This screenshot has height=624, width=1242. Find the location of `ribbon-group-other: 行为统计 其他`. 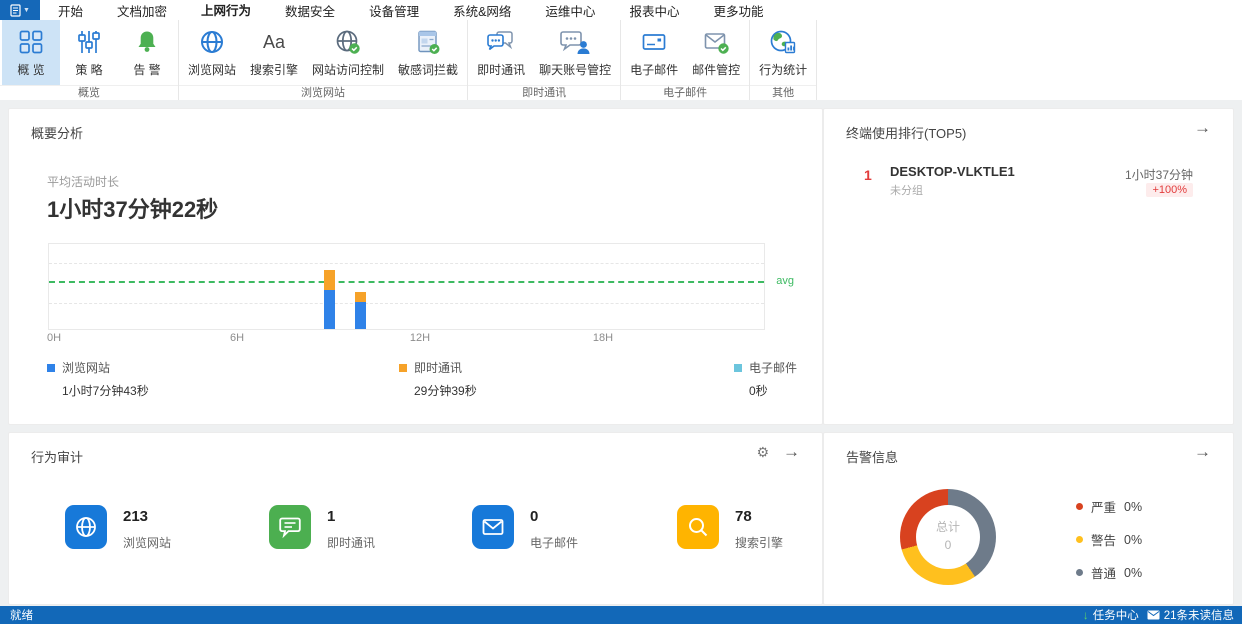

ribbon-group-other: 行为统计 其他 is located at coordinates (784, 60).